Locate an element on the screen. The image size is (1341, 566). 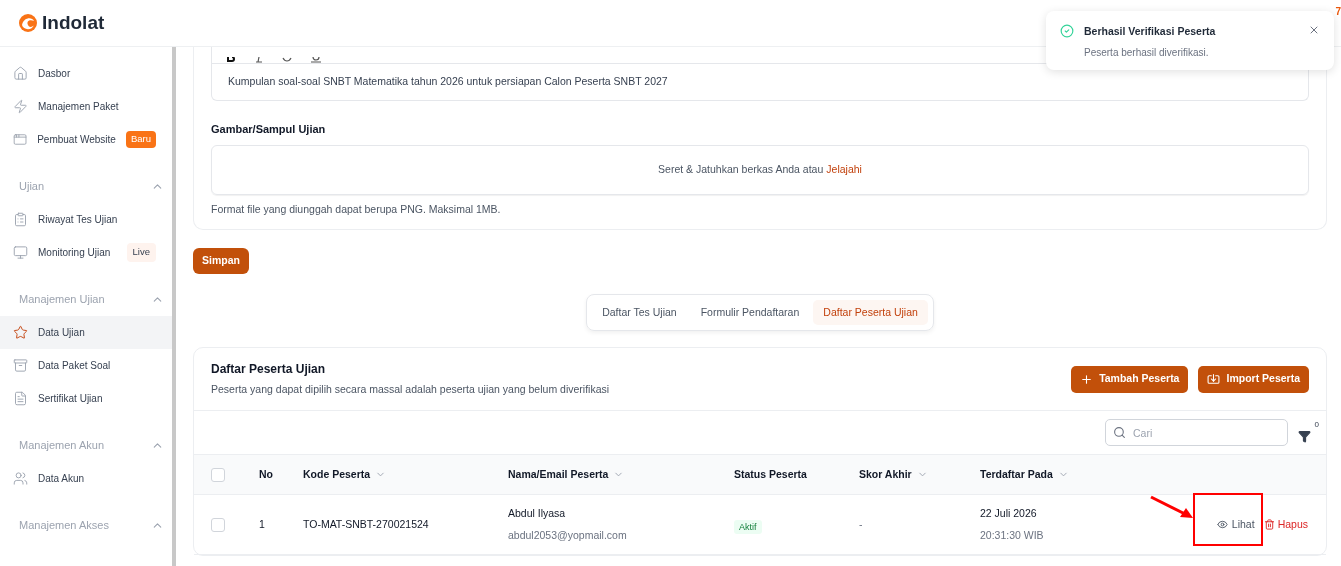
live-badge: Live is located at coordinates (141, 252).